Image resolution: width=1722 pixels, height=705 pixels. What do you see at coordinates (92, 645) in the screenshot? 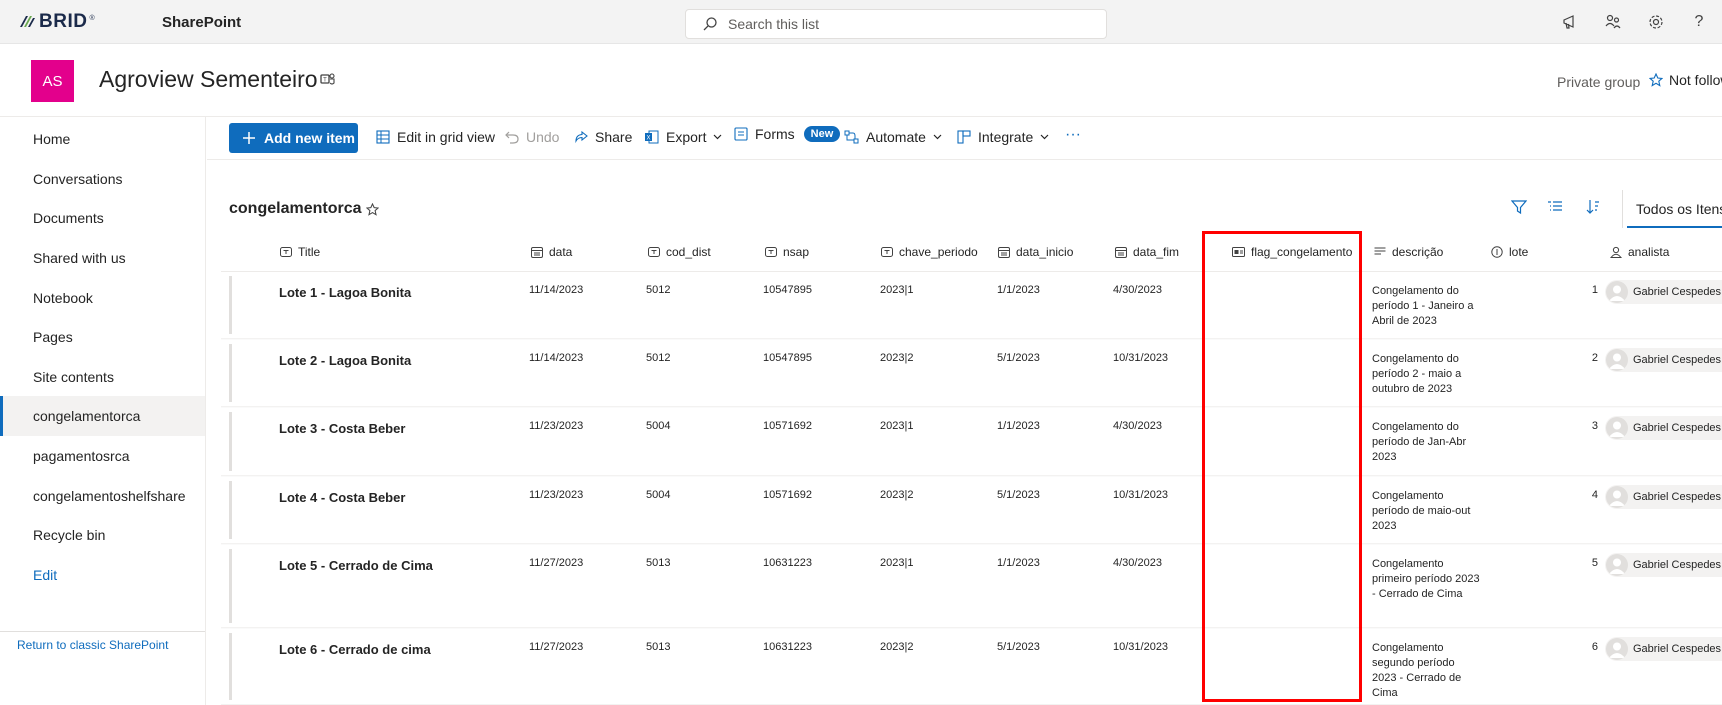
I see `return-to-classic-link: Return to classic SharePoint` at bounding box center [92, 645].